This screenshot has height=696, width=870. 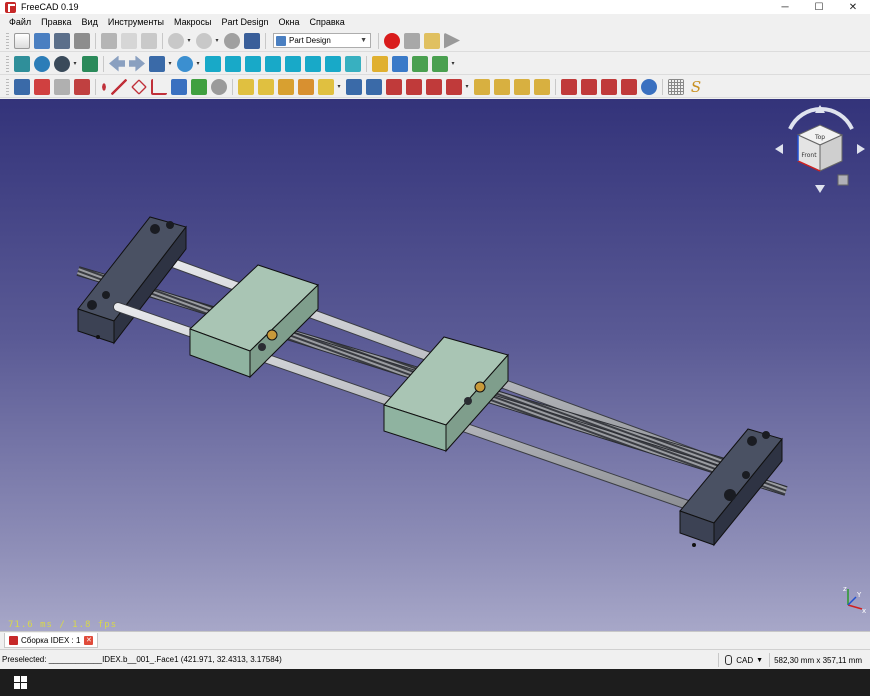 What do you see at coordinates (412, 40) in the screenshot?
I see `macro-stop-icon` at bounding box center [412, 40].